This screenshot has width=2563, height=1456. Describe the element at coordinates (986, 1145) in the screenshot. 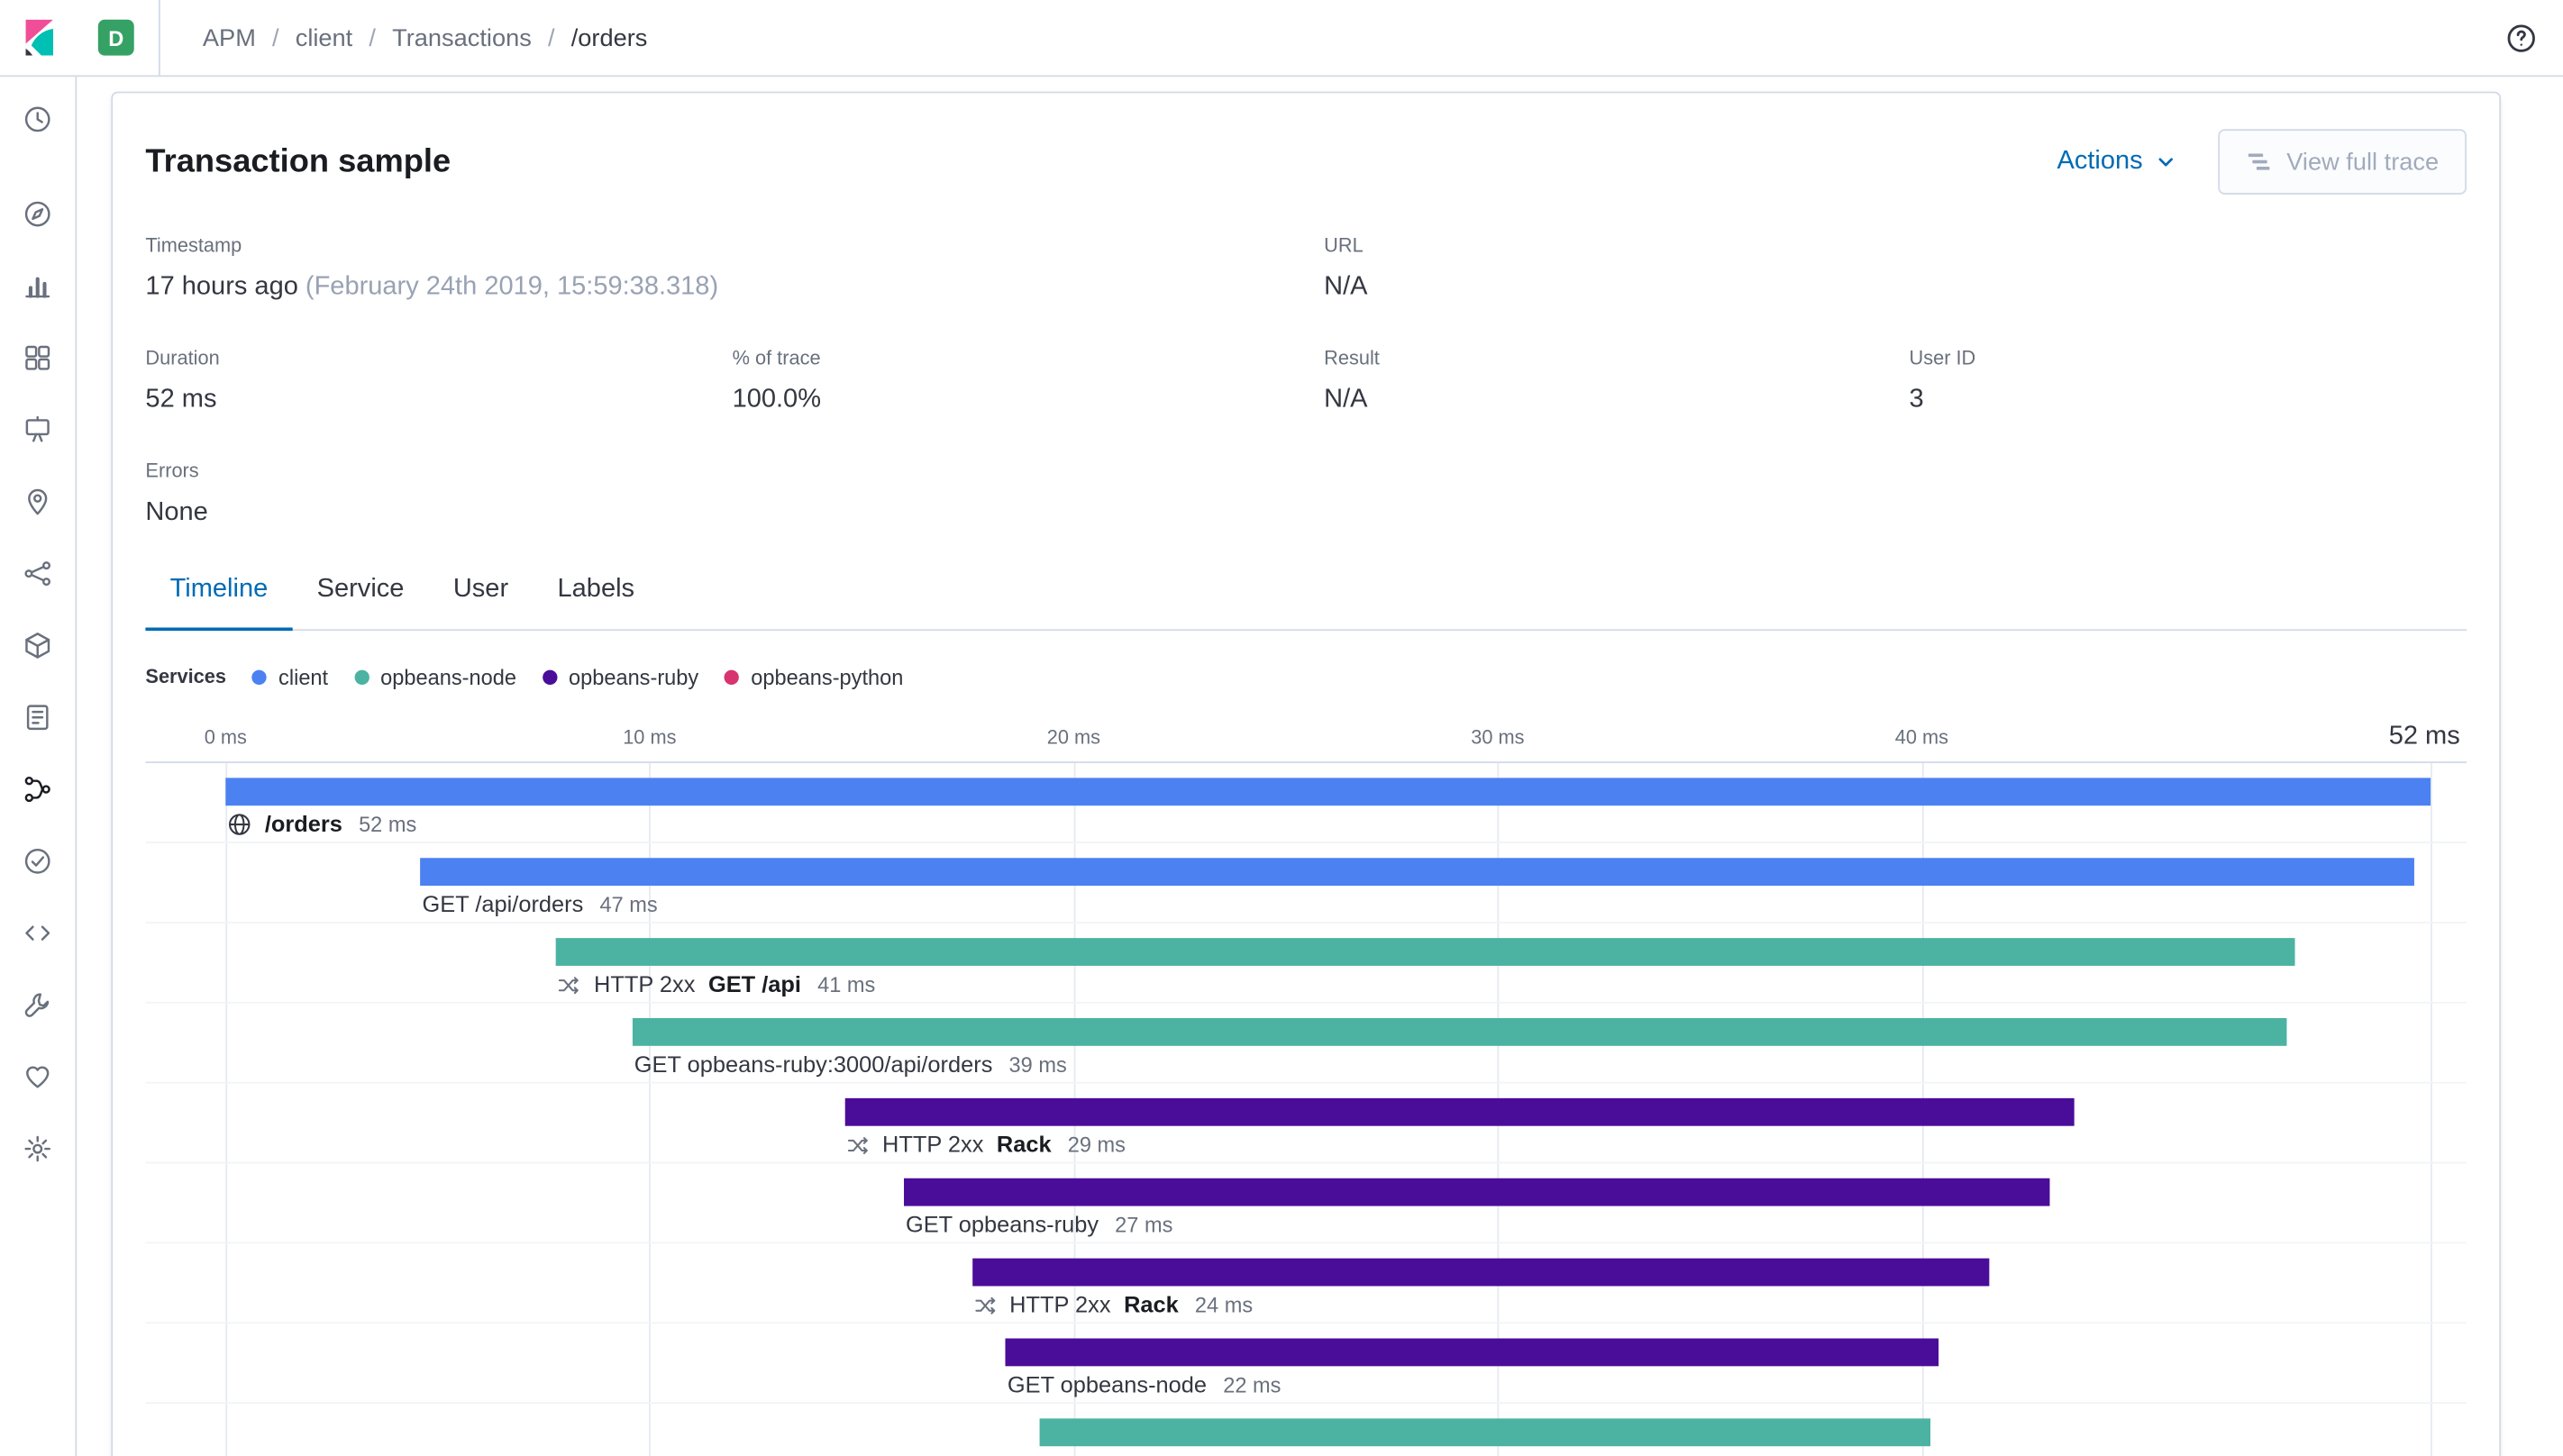

I see `waterfall-item-label: HTTP 2xx Rack 29 ms` at that location.